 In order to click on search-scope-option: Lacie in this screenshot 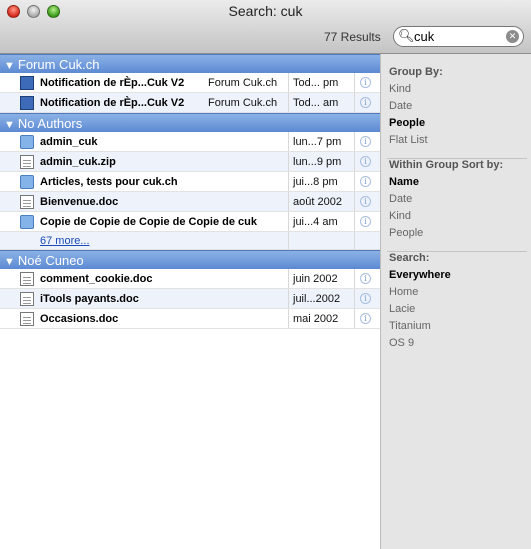, I will do `click(402, 309)`.